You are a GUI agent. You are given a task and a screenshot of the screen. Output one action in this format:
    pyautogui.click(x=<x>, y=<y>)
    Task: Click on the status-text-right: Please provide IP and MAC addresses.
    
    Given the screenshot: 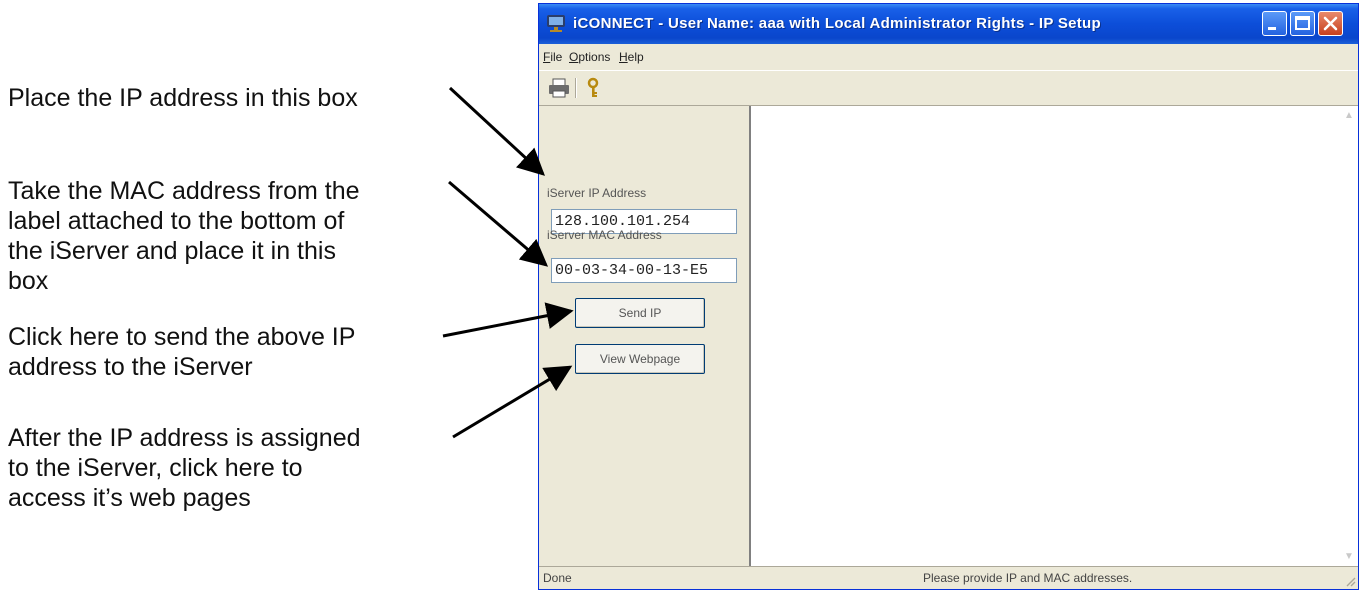 What is the action you would take?
    pyautogui.click(x=1028, y=578)
    